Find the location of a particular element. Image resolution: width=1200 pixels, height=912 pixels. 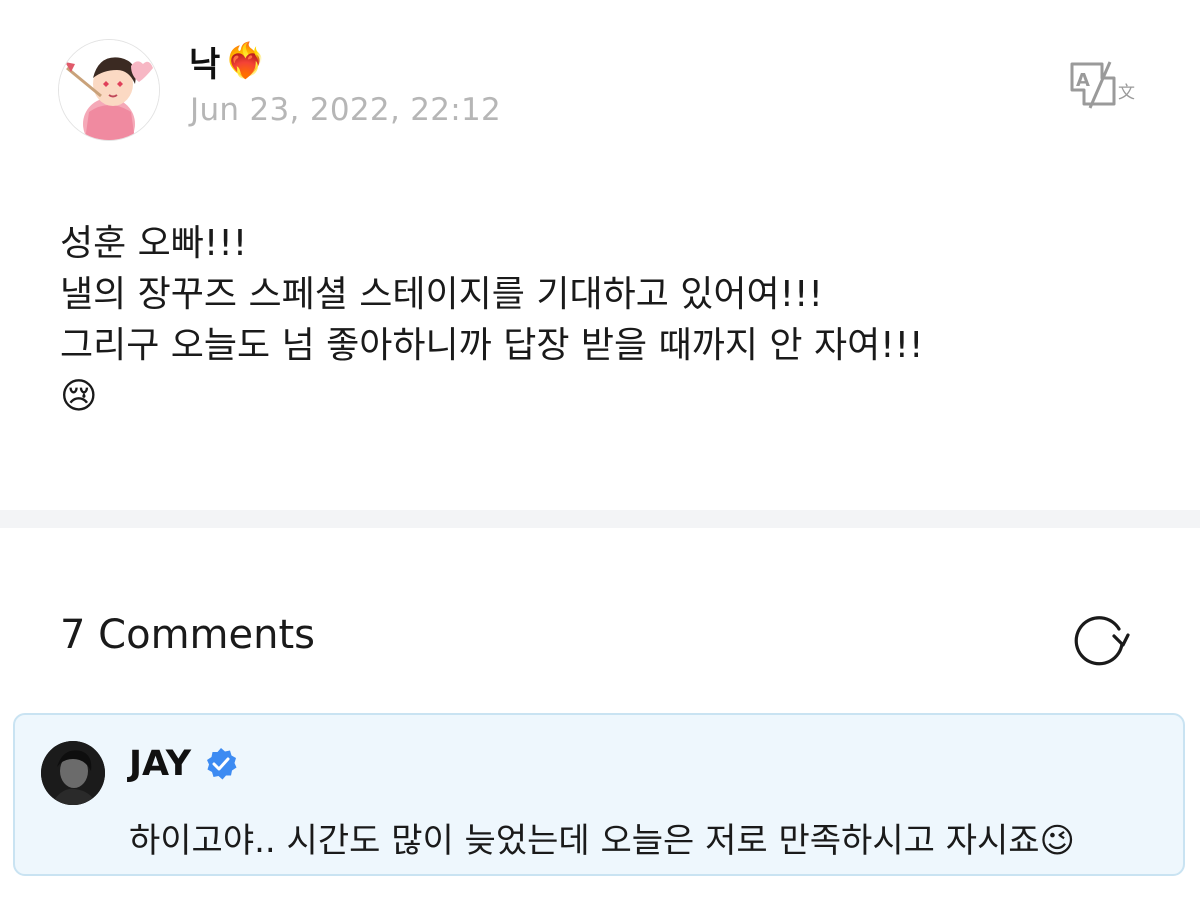

section-divider is located at coordinates (600, 519).